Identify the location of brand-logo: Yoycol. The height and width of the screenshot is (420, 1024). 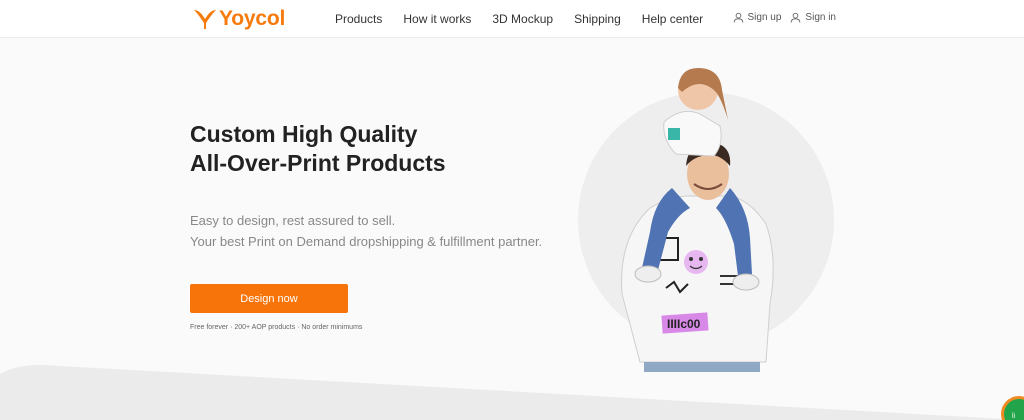
(239, 19).